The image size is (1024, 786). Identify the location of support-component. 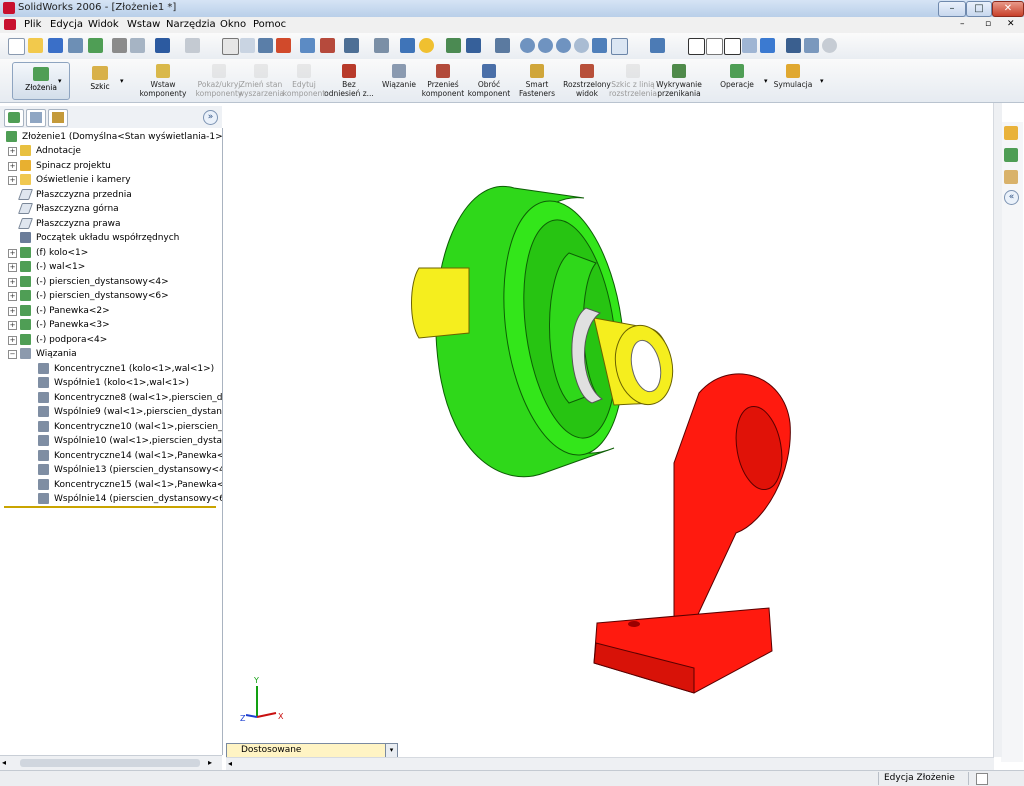
(692, 533).